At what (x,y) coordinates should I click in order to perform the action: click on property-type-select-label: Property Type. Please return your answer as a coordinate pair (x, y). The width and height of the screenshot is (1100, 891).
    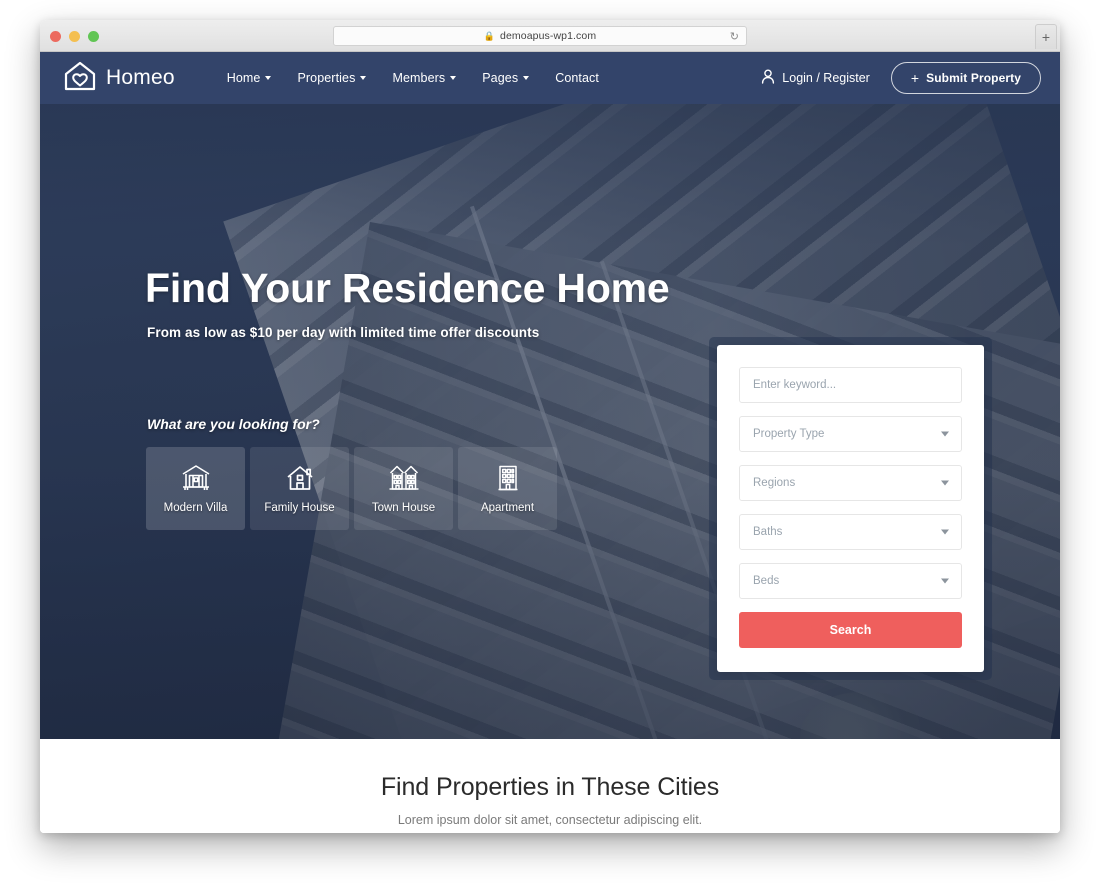
    Looking at the image, I should click on (789, 434).